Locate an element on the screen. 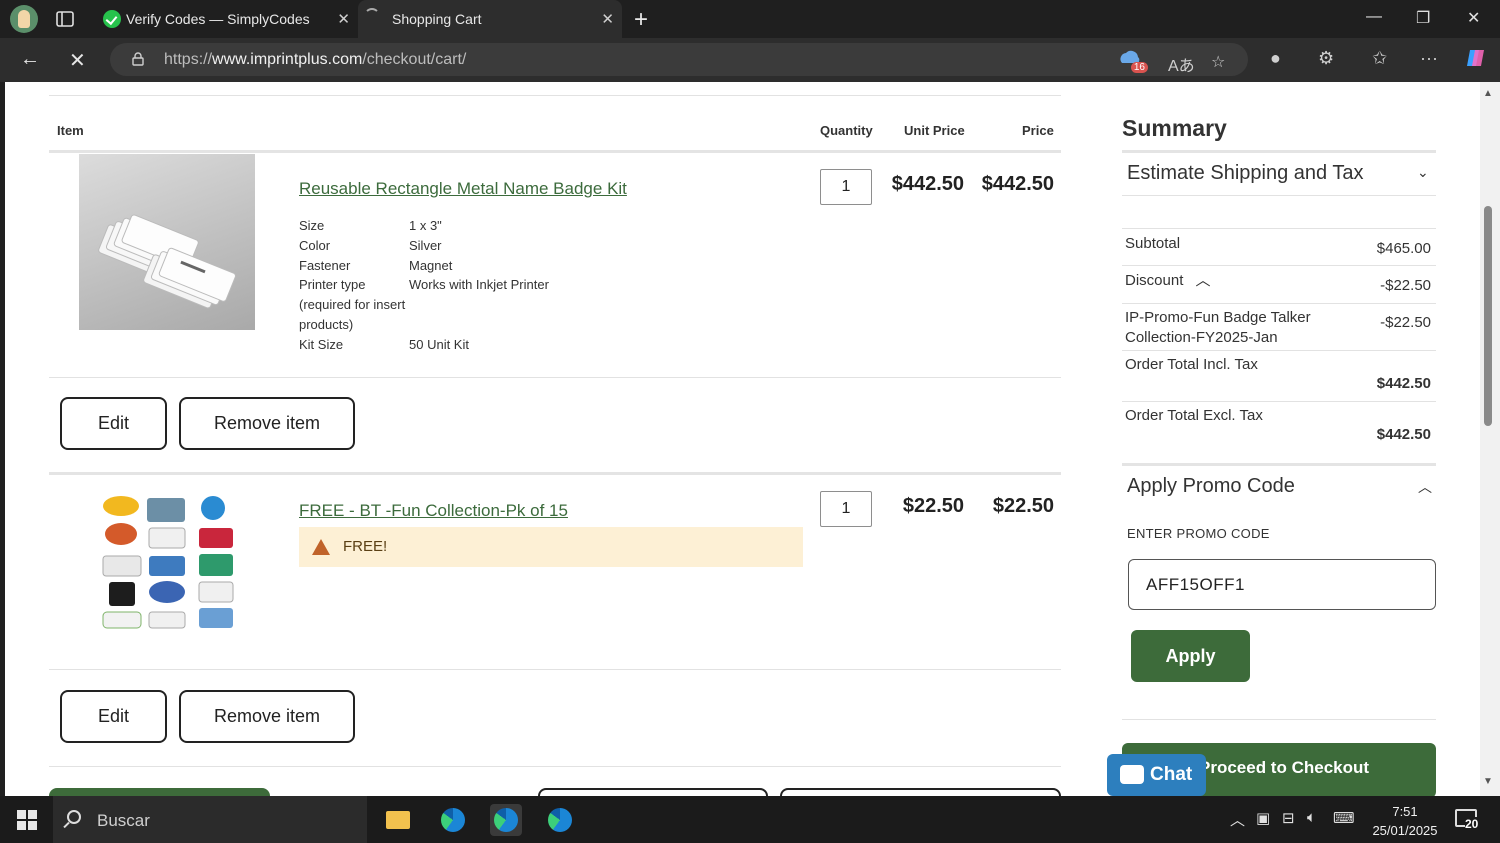 The width and height of the screenshot is (1500, 843). close-window-button: ✕ is located at coordinates (1473, 18).